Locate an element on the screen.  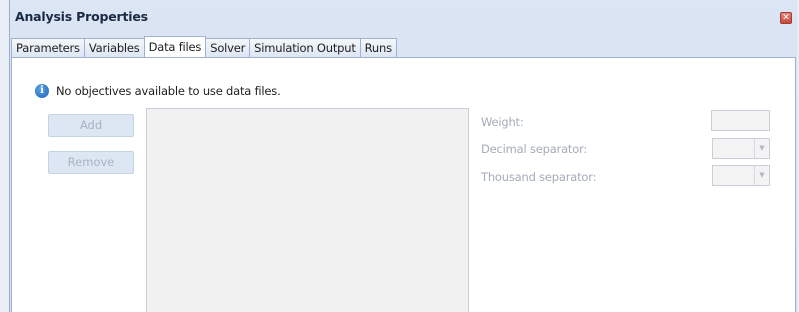
weight-label: Weight: is located at coordinates (502, 122).